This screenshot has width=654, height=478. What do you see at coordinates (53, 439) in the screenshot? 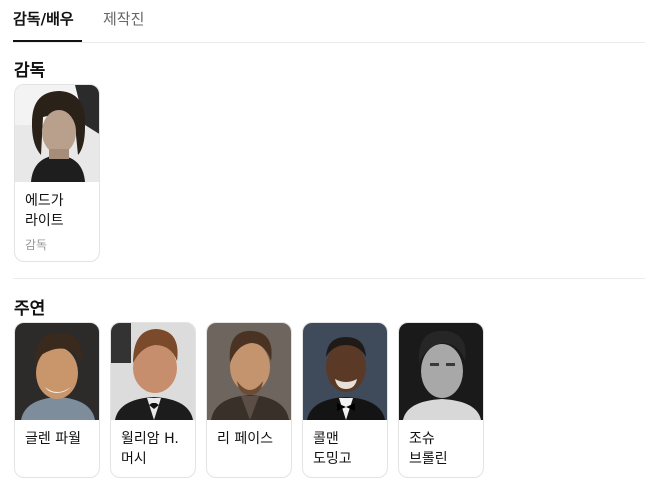
I see `person-name: 글렌 파월` at bounding box center [53, 439].